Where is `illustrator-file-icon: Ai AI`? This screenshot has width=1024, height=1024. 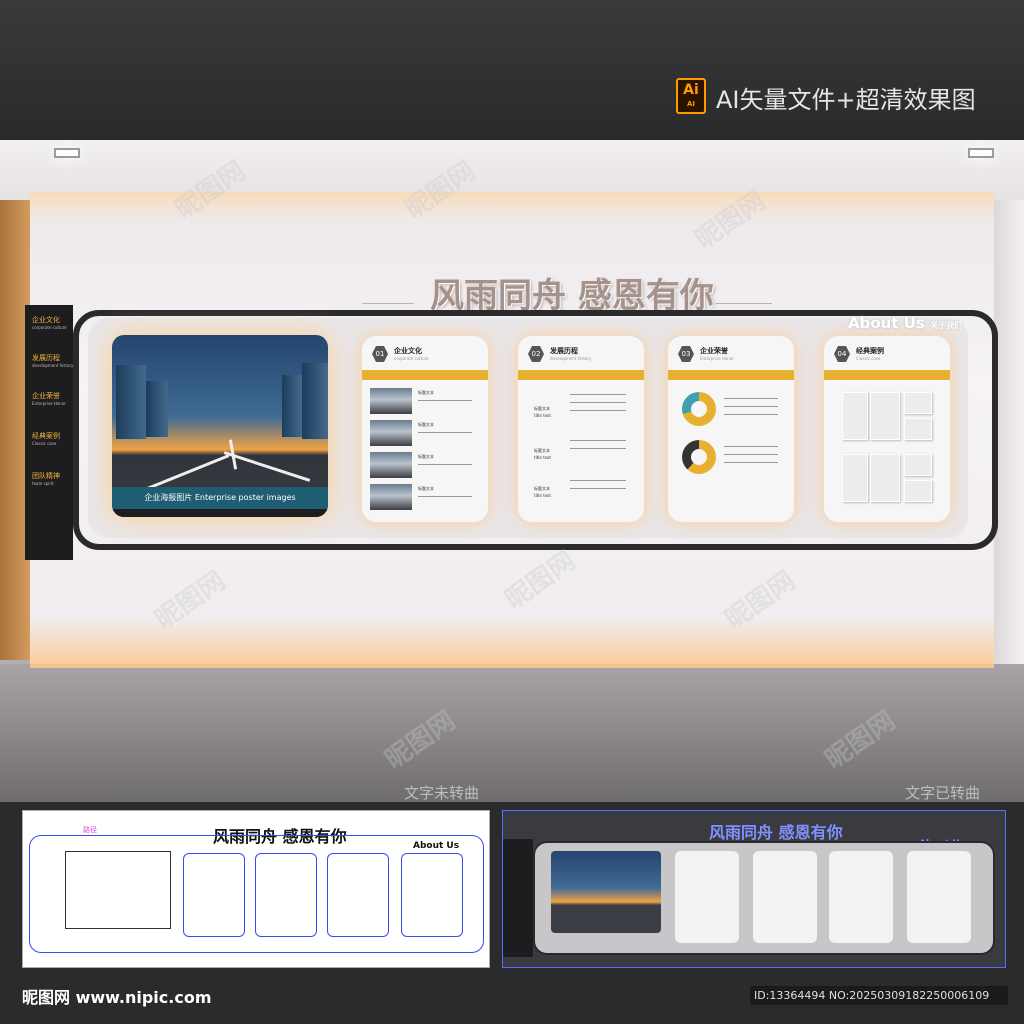
illustrator-file-icon: Ai AI is located at coordinates (691, 96).